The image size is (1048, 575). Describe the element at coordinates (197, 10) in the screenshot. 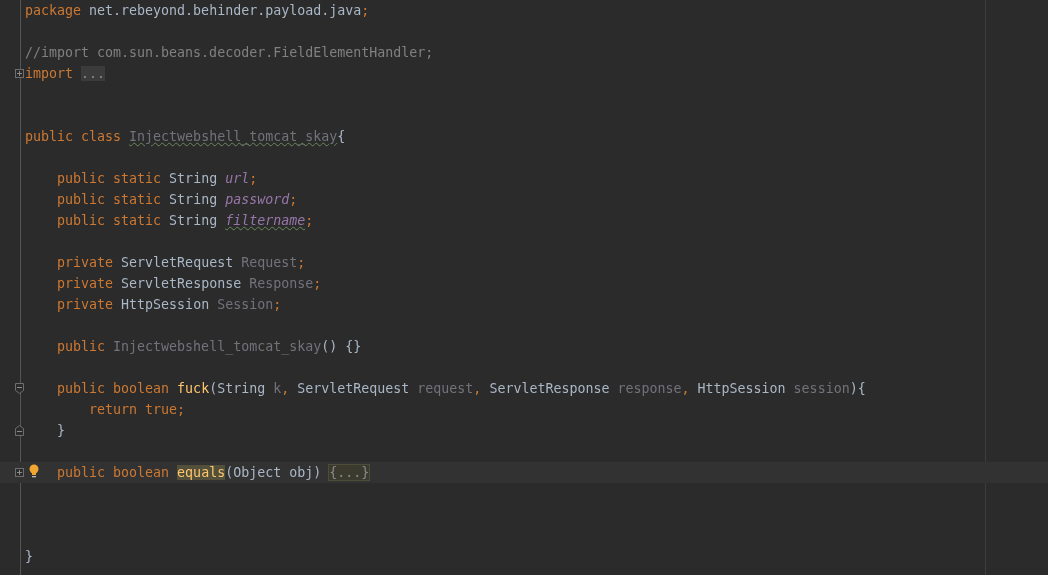

I see `code-line: package net.rebeyond.behinder.payload.java;` at that location.